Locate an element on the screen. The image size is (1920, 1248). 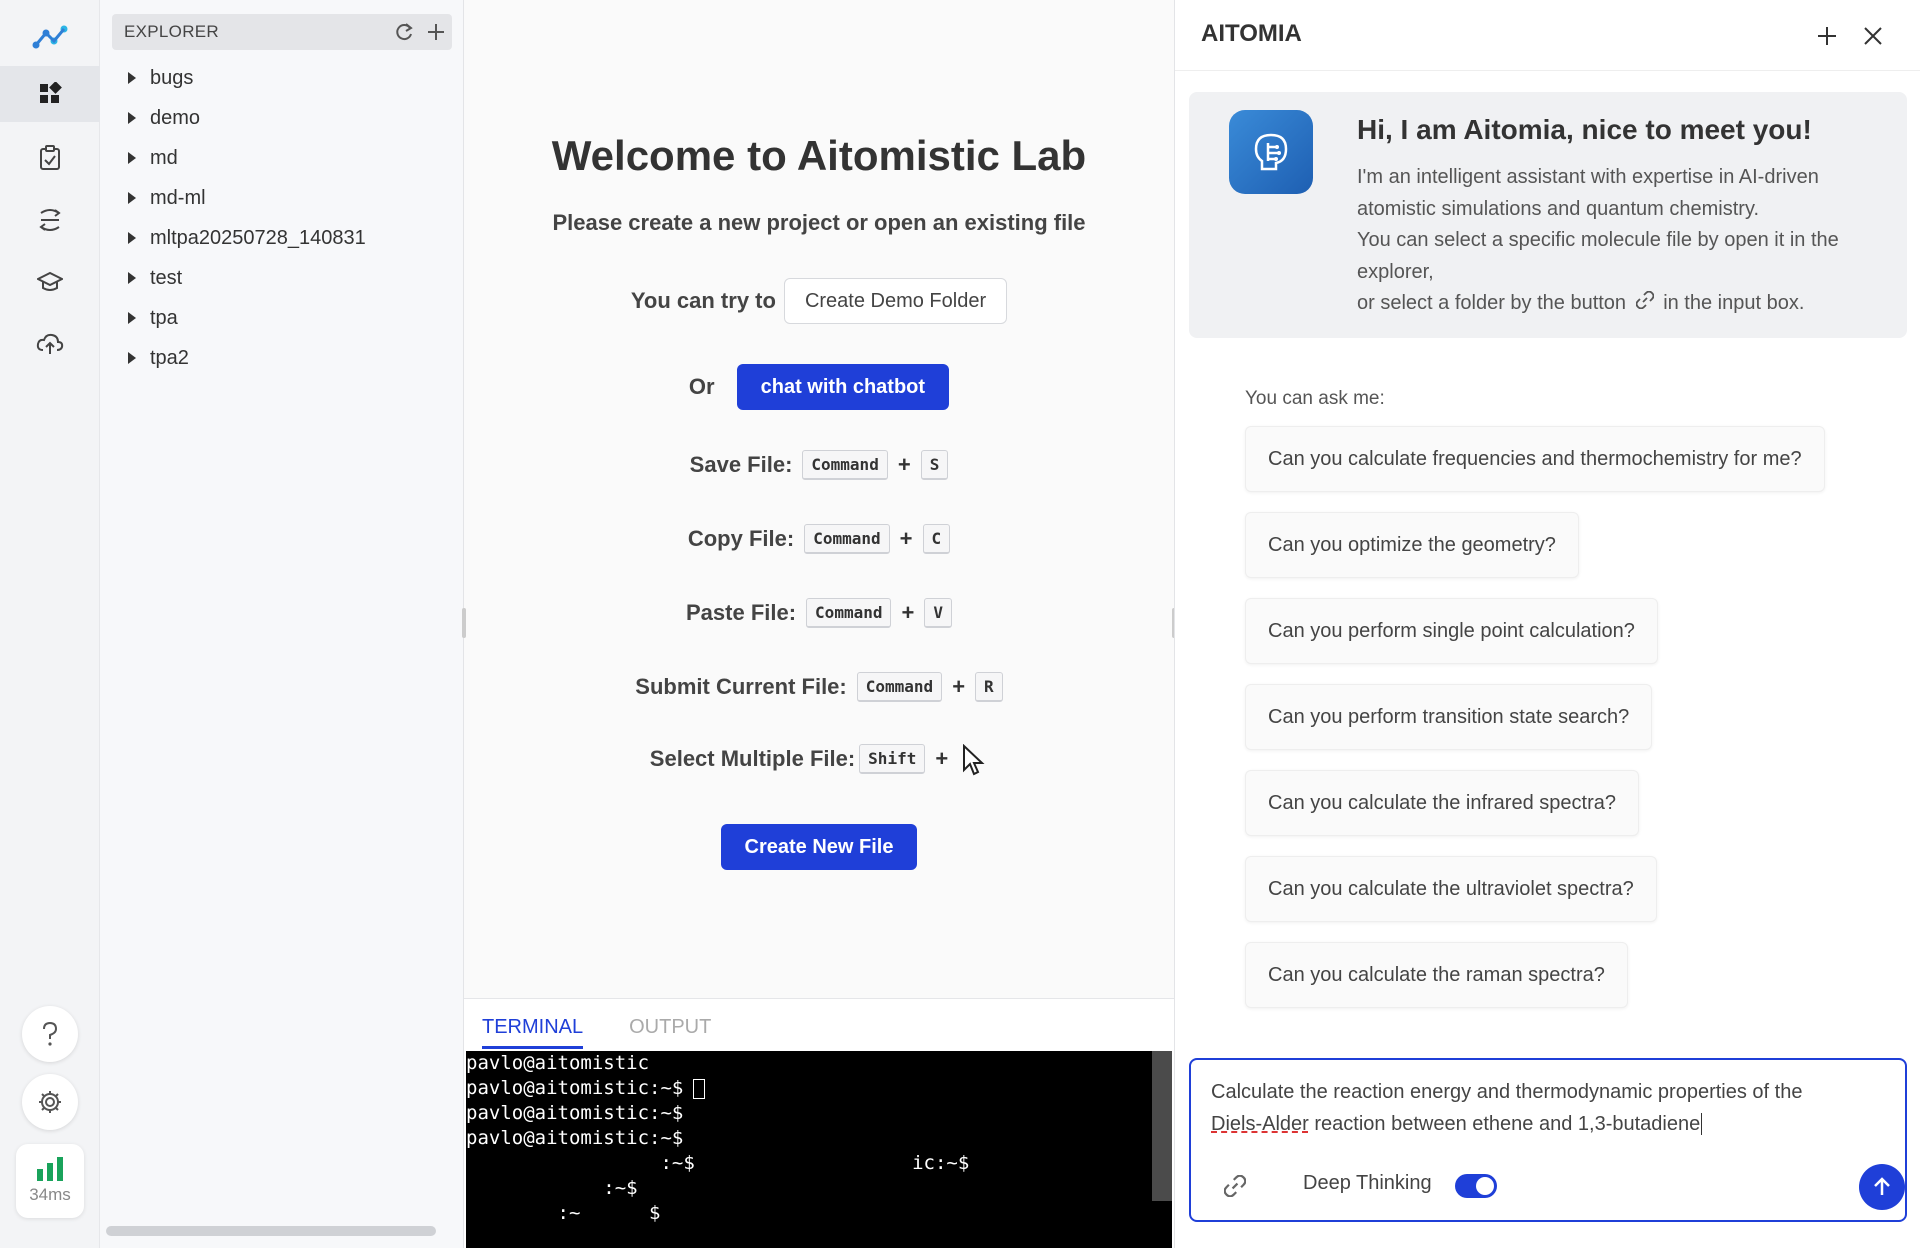
shortcut-select-multiple: Select Multiple File: Shift + is located at coordinates (819, 759).